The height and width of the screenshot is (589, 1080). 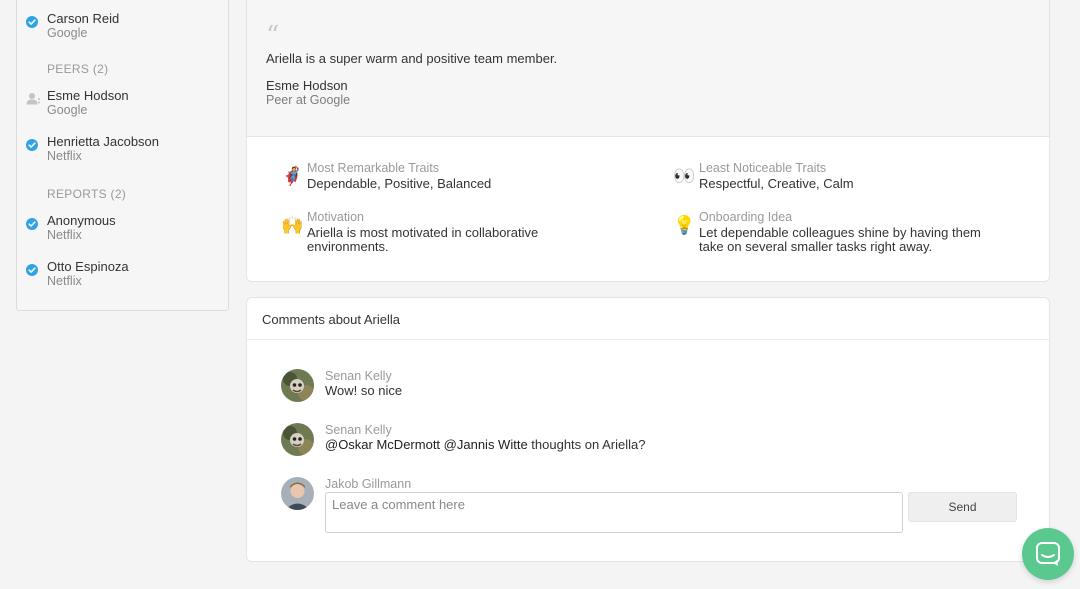 What do you see at coordinates (382, 444) in the screenshot?
I see `mention-link: @Oskar McDermott` at bounding box center [382, 444].